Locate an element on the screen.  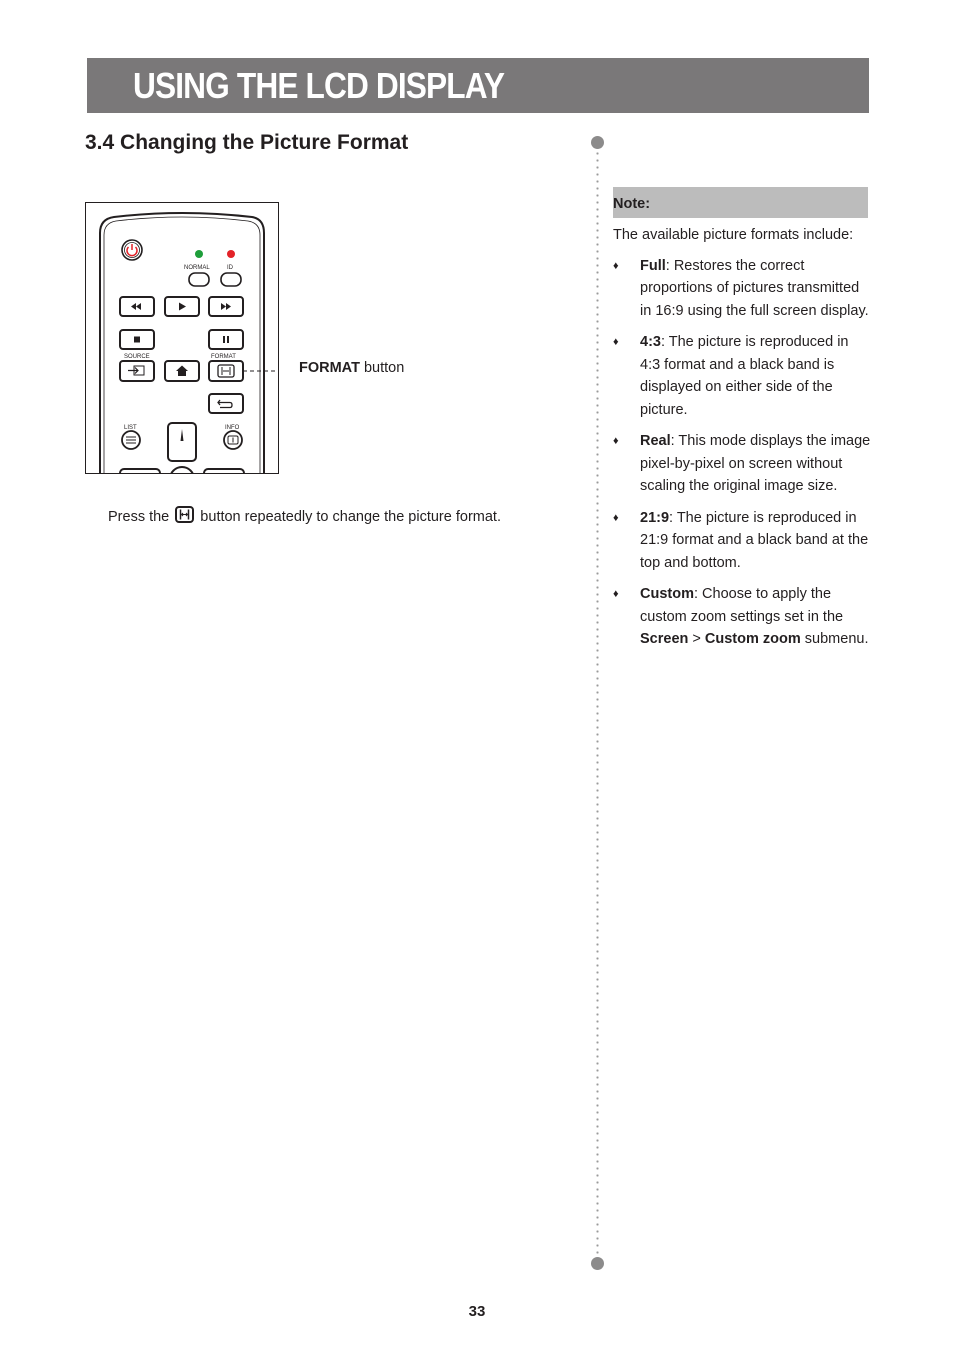
rewind-button is located at coordinates (137, 306).